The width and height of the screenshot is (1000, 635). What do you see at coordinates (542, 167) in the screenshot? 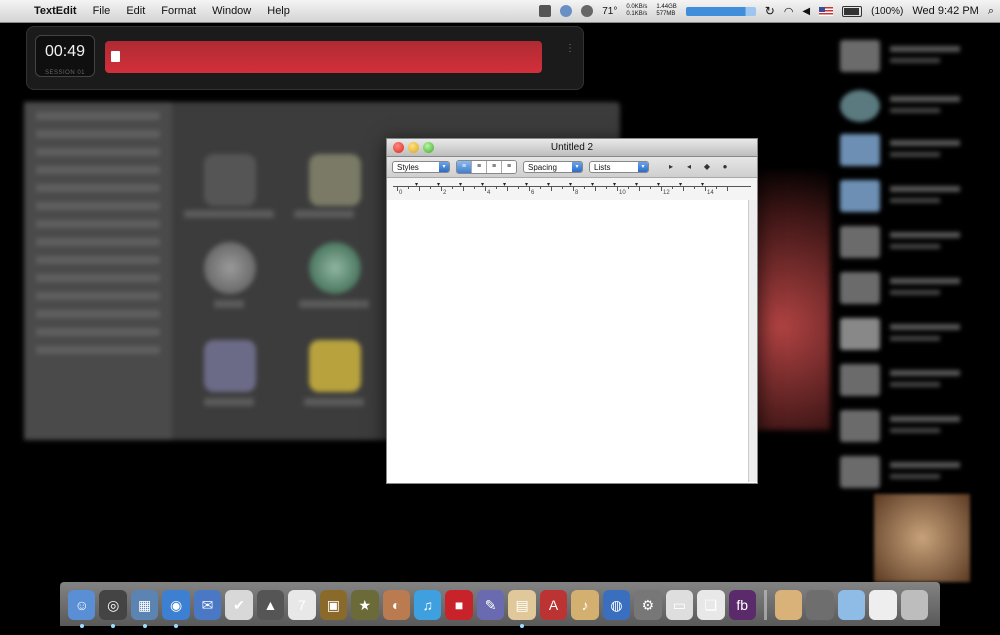
I see `spacing-label: Spacing` at bounding box center [542, 167].